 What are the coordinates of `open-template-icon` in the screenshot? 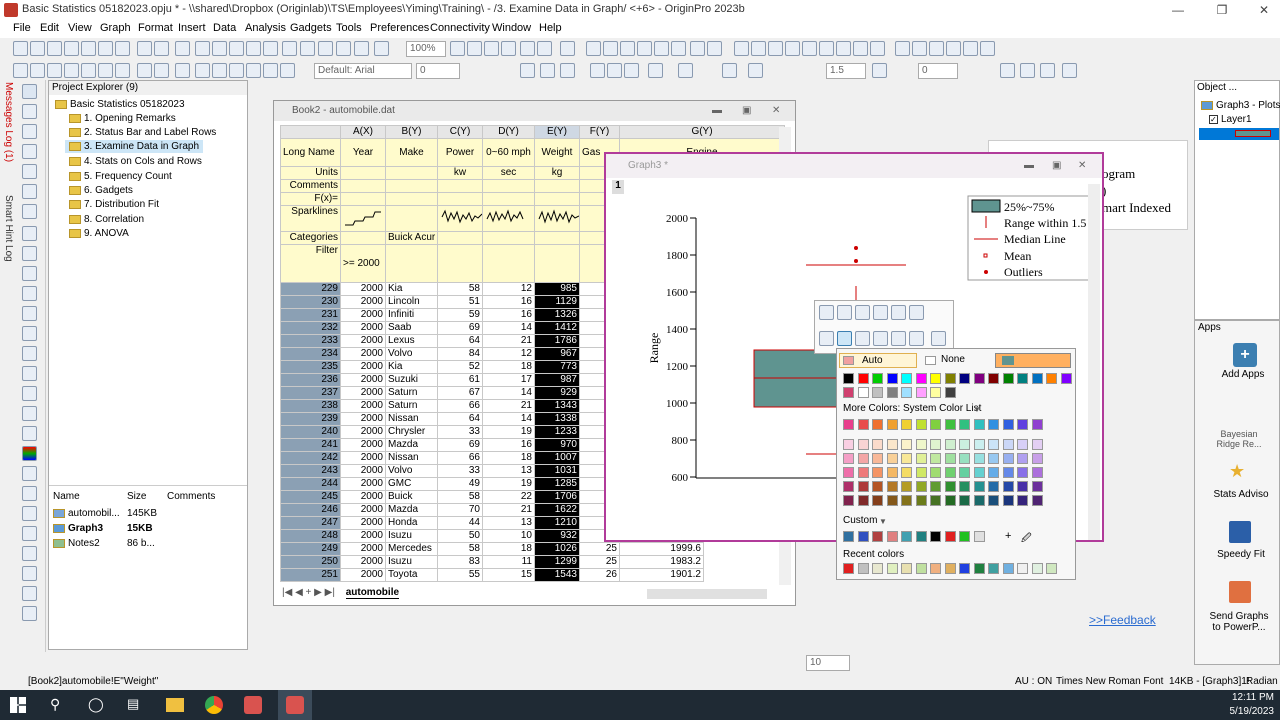 It's located at (161, 48).